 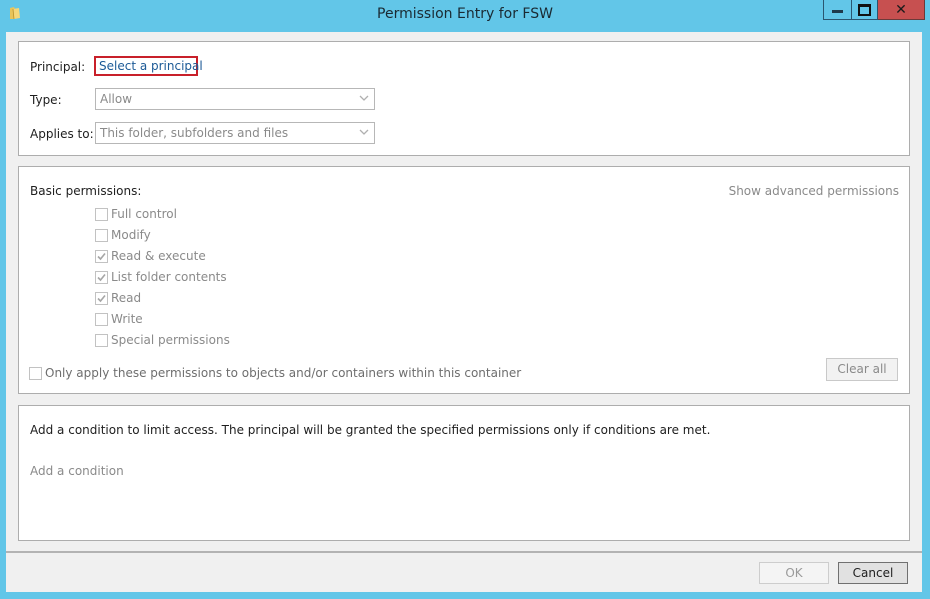 What do you see at coordinates (151, 66) in the screenshot?
I see `select-principal-link: Select a principal` at bounding box center [151, 66].